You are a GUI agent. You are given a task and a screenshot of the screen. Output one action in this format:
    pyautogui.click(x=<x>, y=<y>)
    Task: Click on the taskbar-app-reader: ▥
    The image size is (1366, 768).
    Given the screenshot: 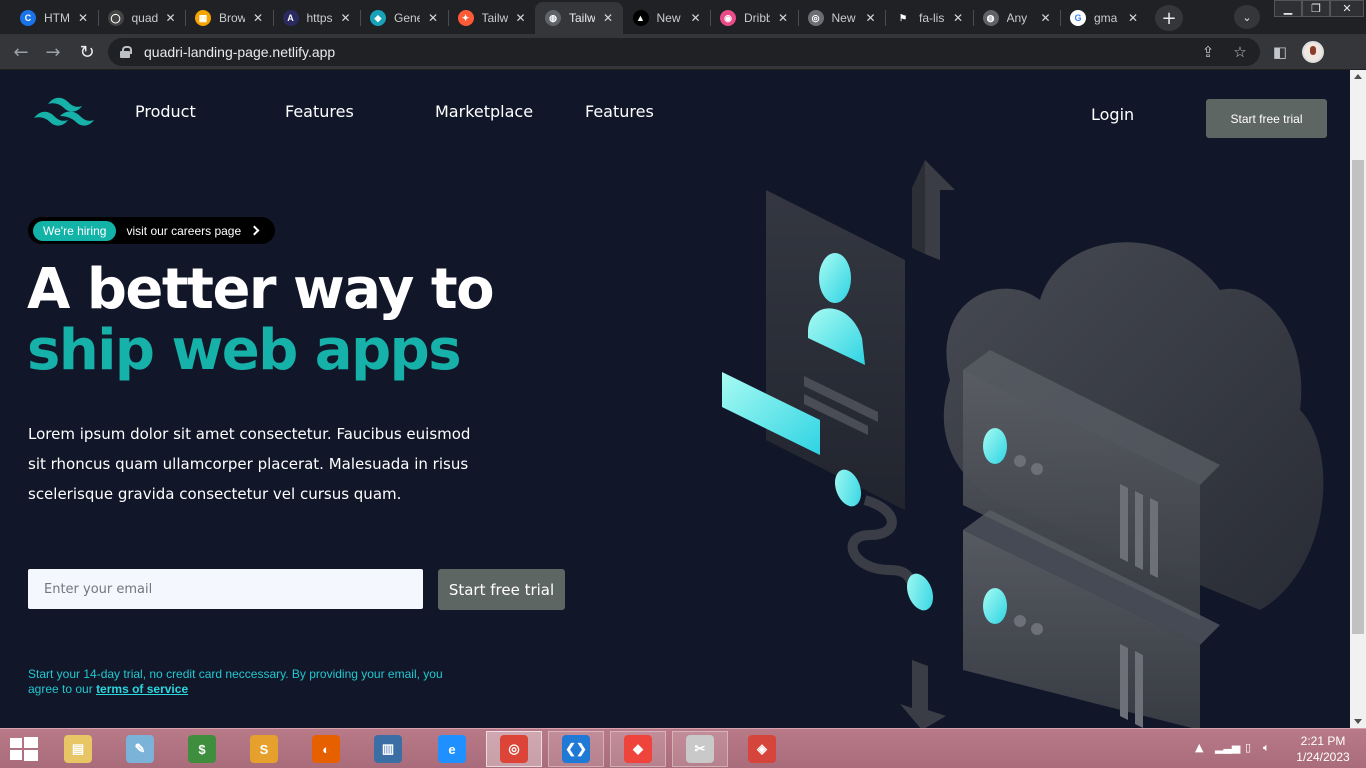 What is the action you would take?
    pyautogui.click(x=388, y=749)
    